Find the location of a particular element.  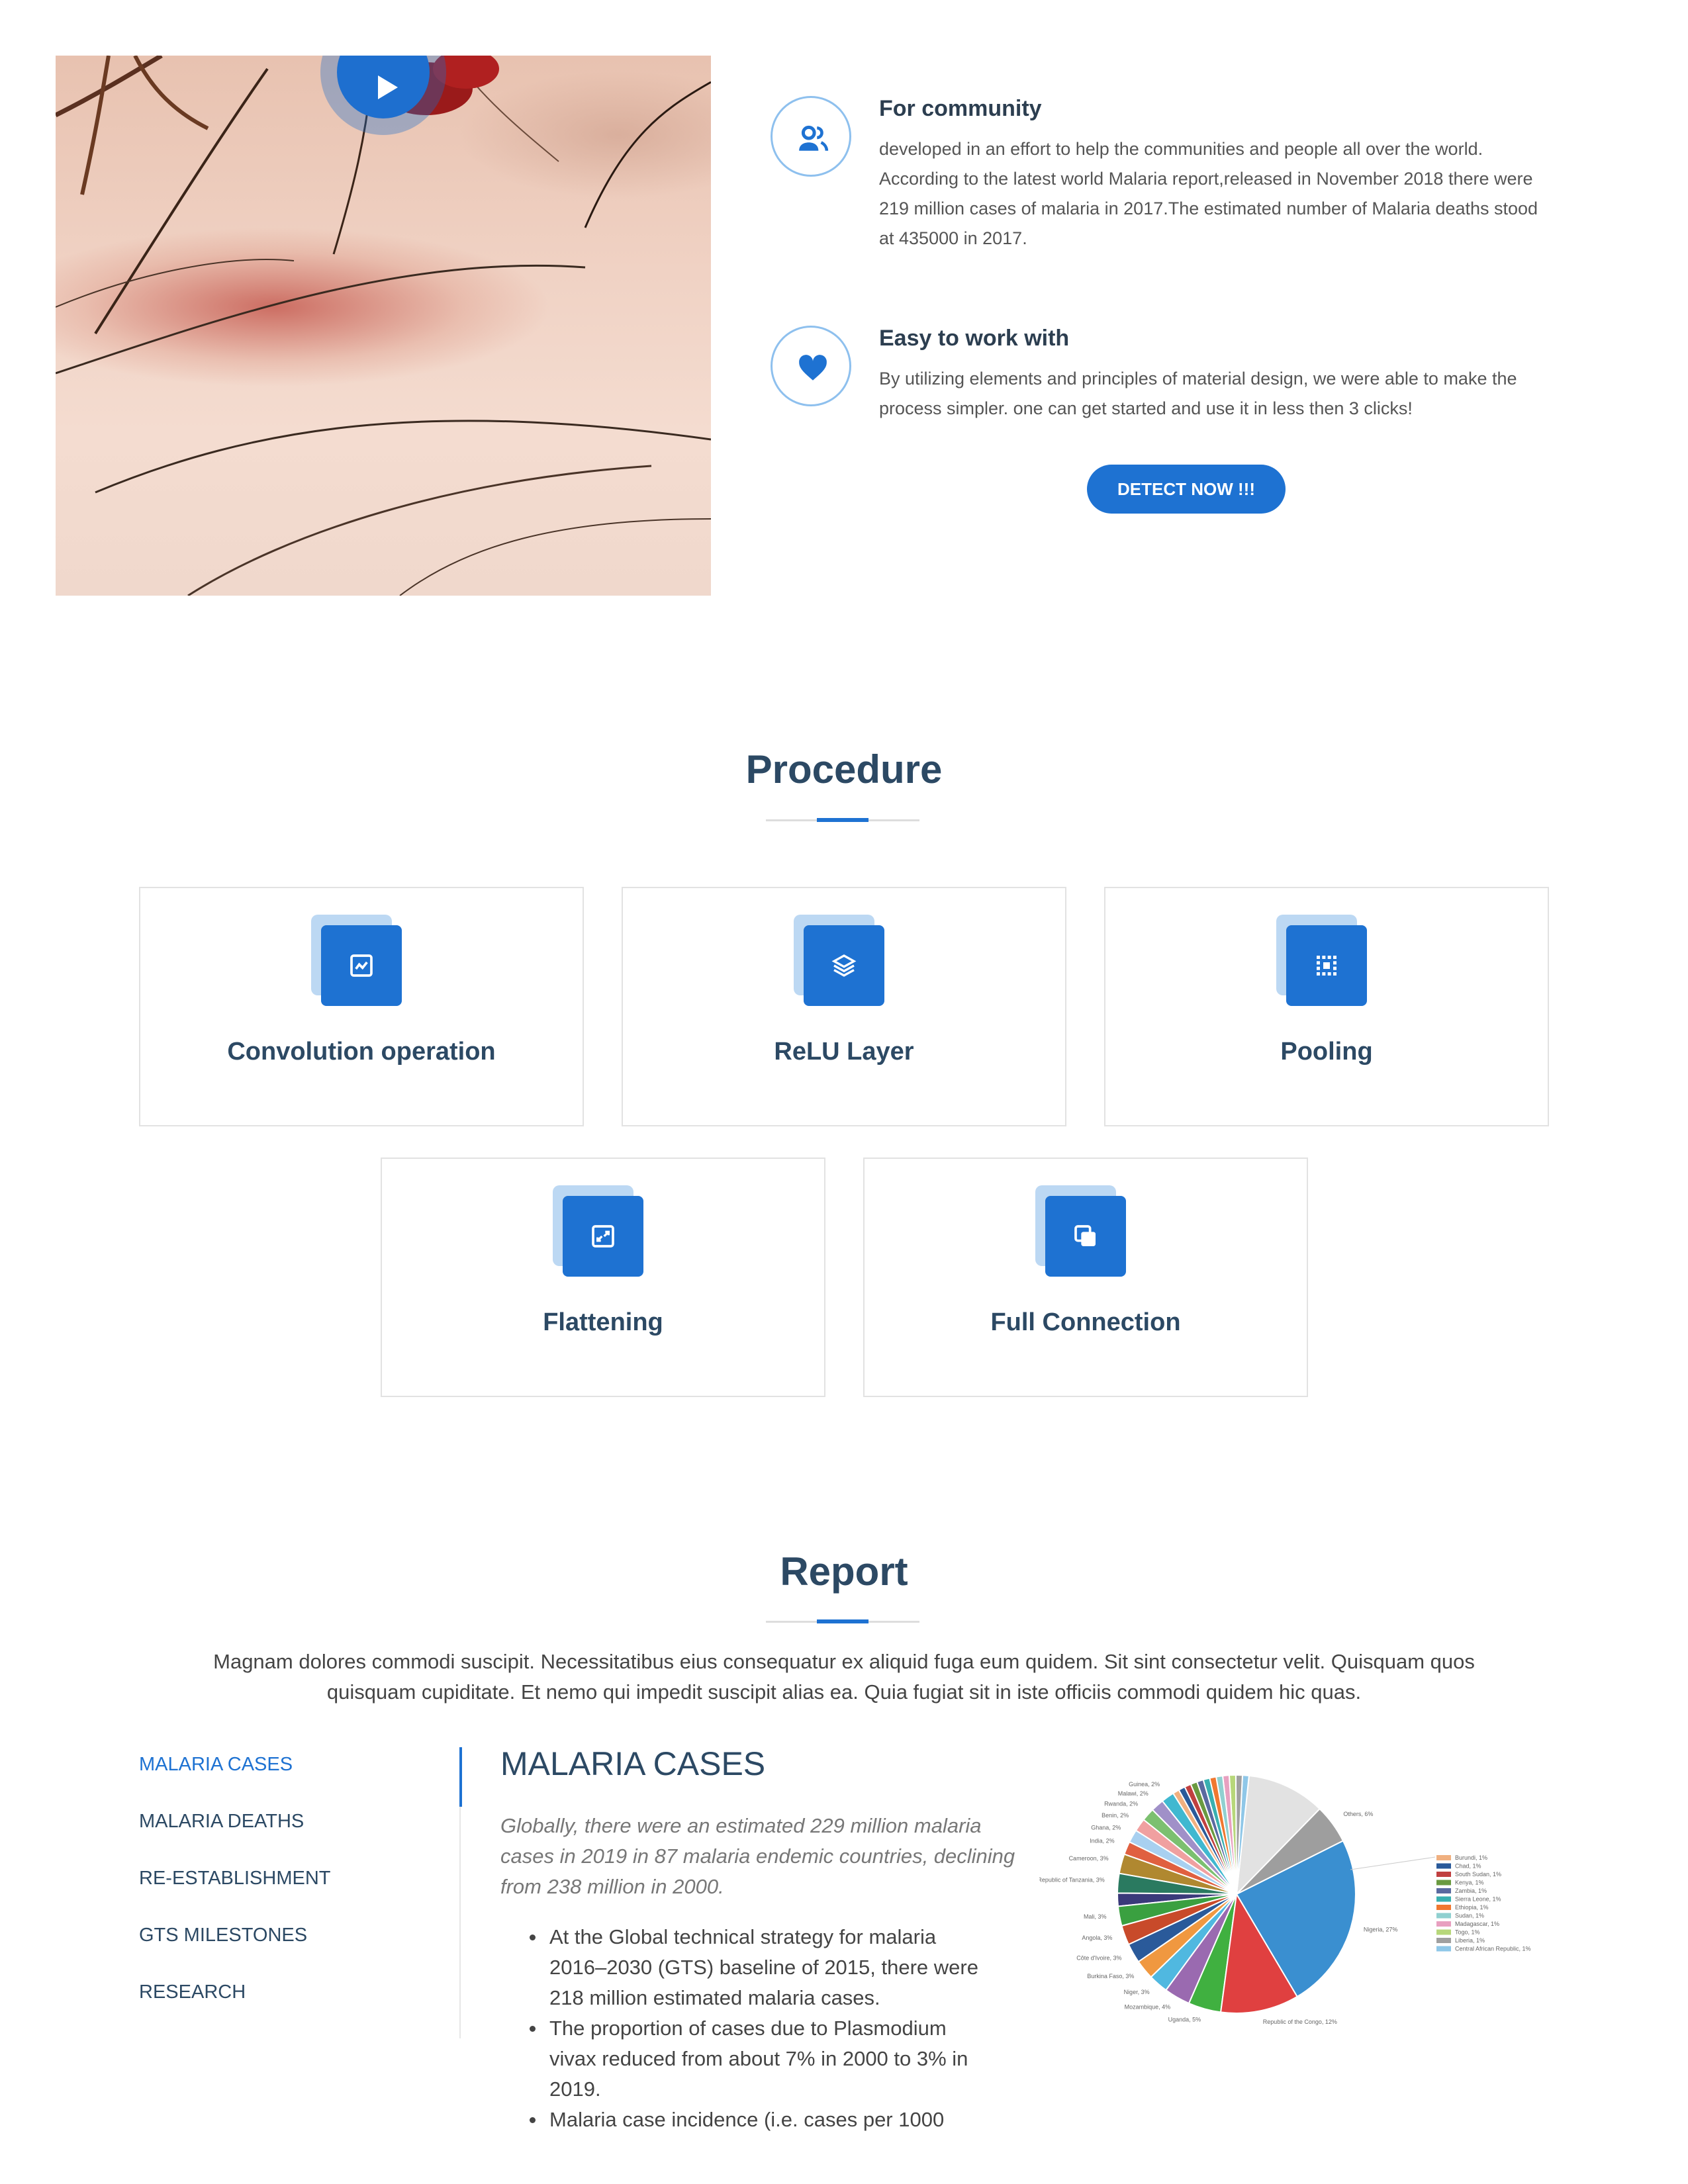

heart-icon is located at coordinates (811, 366).